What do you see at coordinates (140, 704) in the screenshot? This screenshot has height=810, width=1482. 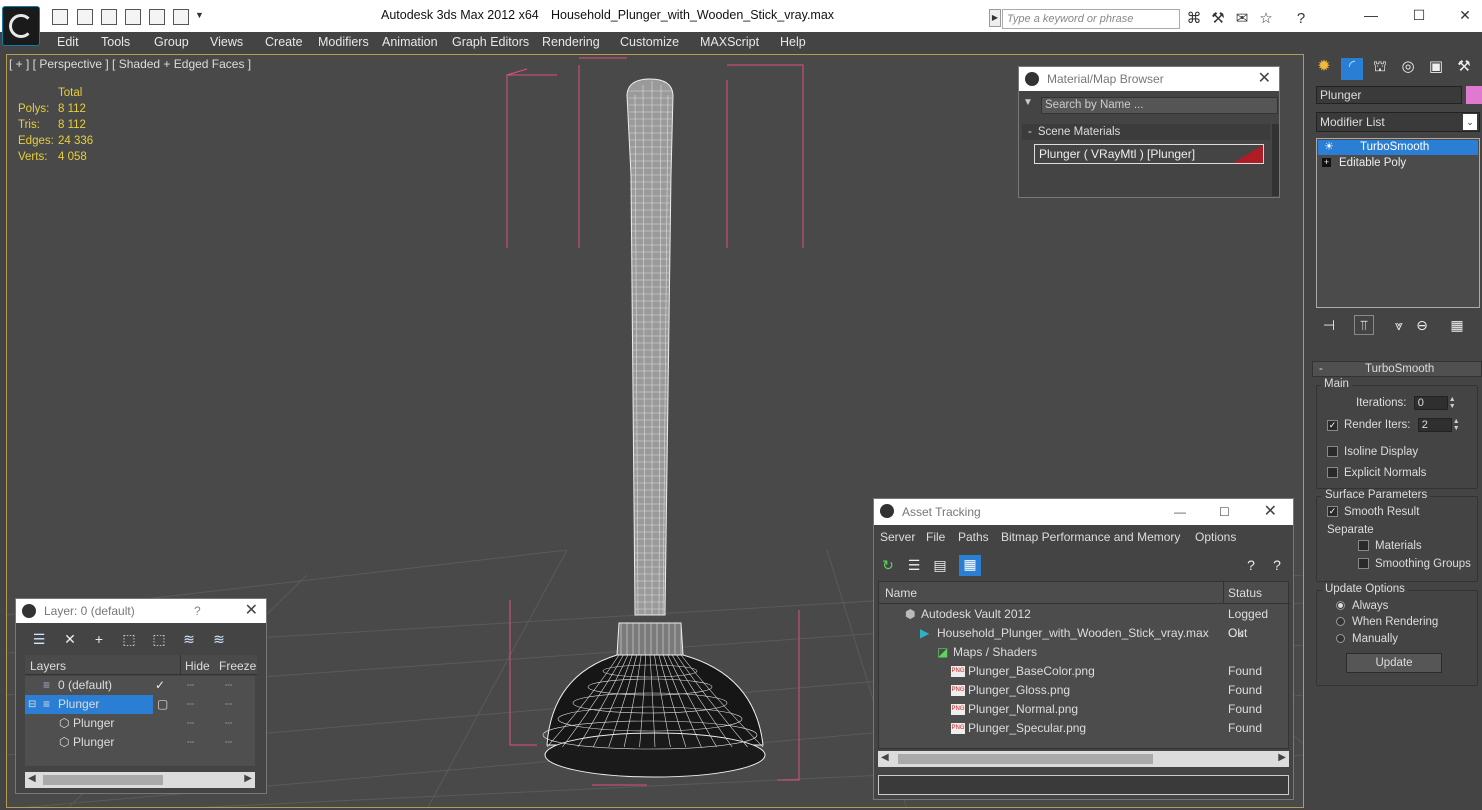 I see `layer-row-plunger: ⊟ ≡ Plunger ▢ ┄ ┄` at bounding box center [140, 704].